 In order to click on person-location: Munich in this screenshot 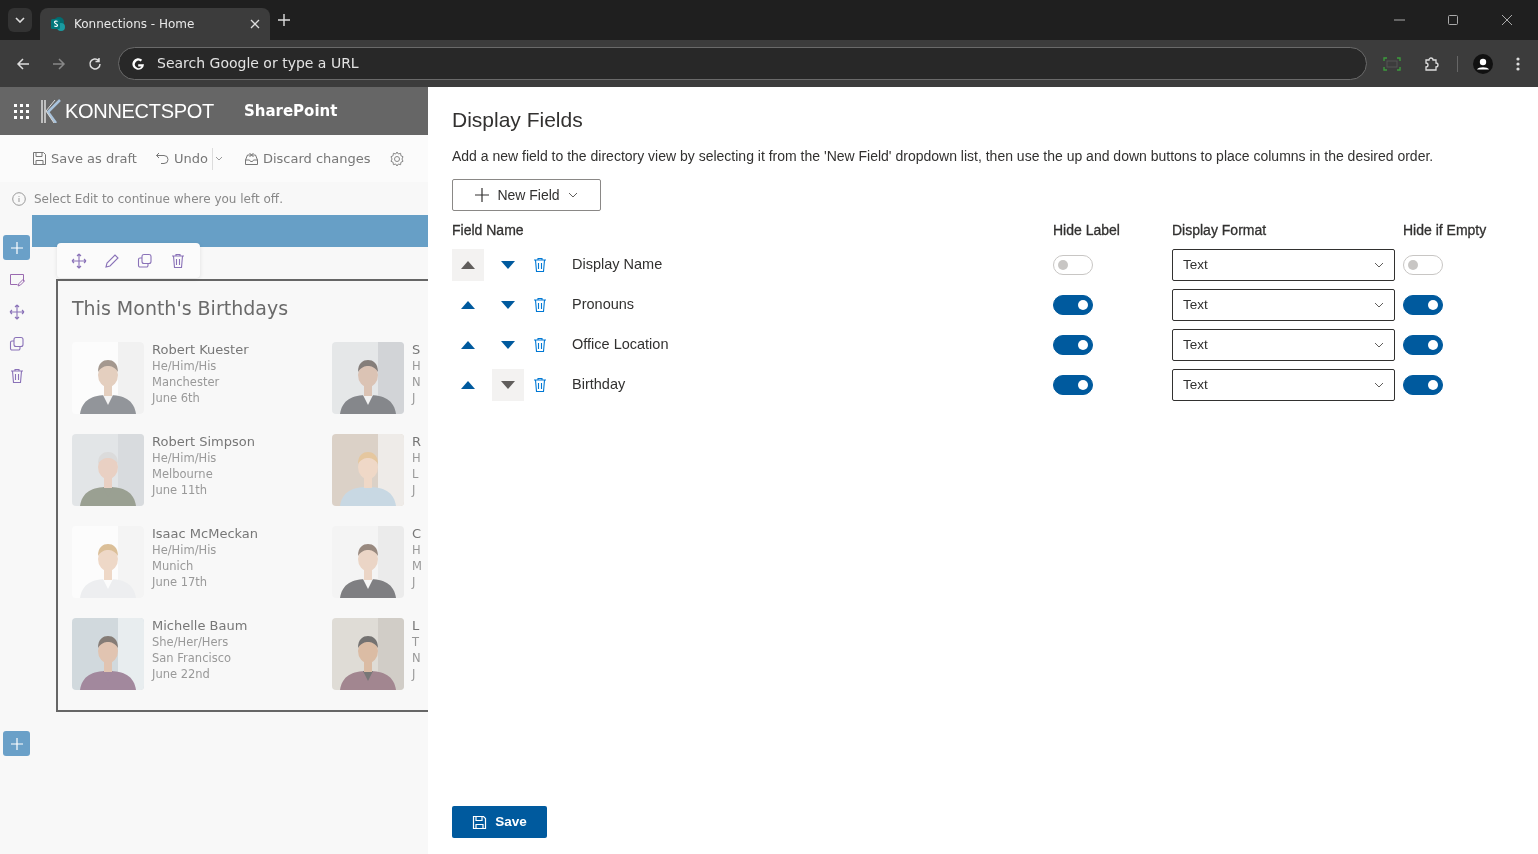, I will do `click(173, 565)`.